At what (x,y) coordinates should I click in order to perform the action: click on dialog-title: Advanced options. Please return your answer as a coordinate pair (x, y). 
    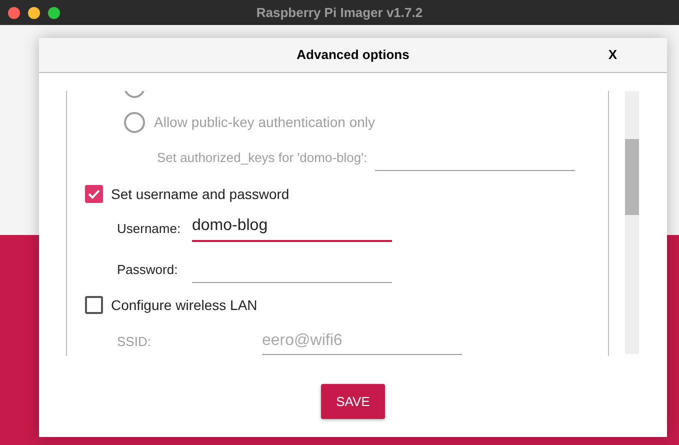
    Looking at the image, I should click on (353, 55).